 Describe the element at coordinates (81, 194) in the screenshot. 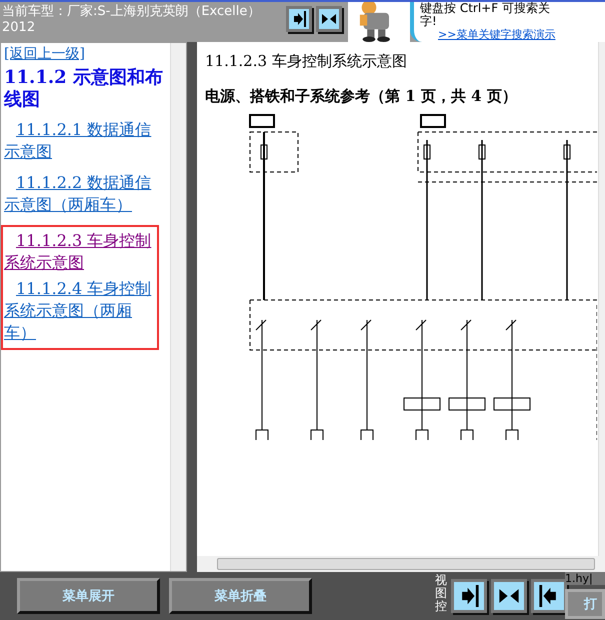

I see `nav-link: 11.1.2.2 数据通信示意图（两厢车）` at that location.